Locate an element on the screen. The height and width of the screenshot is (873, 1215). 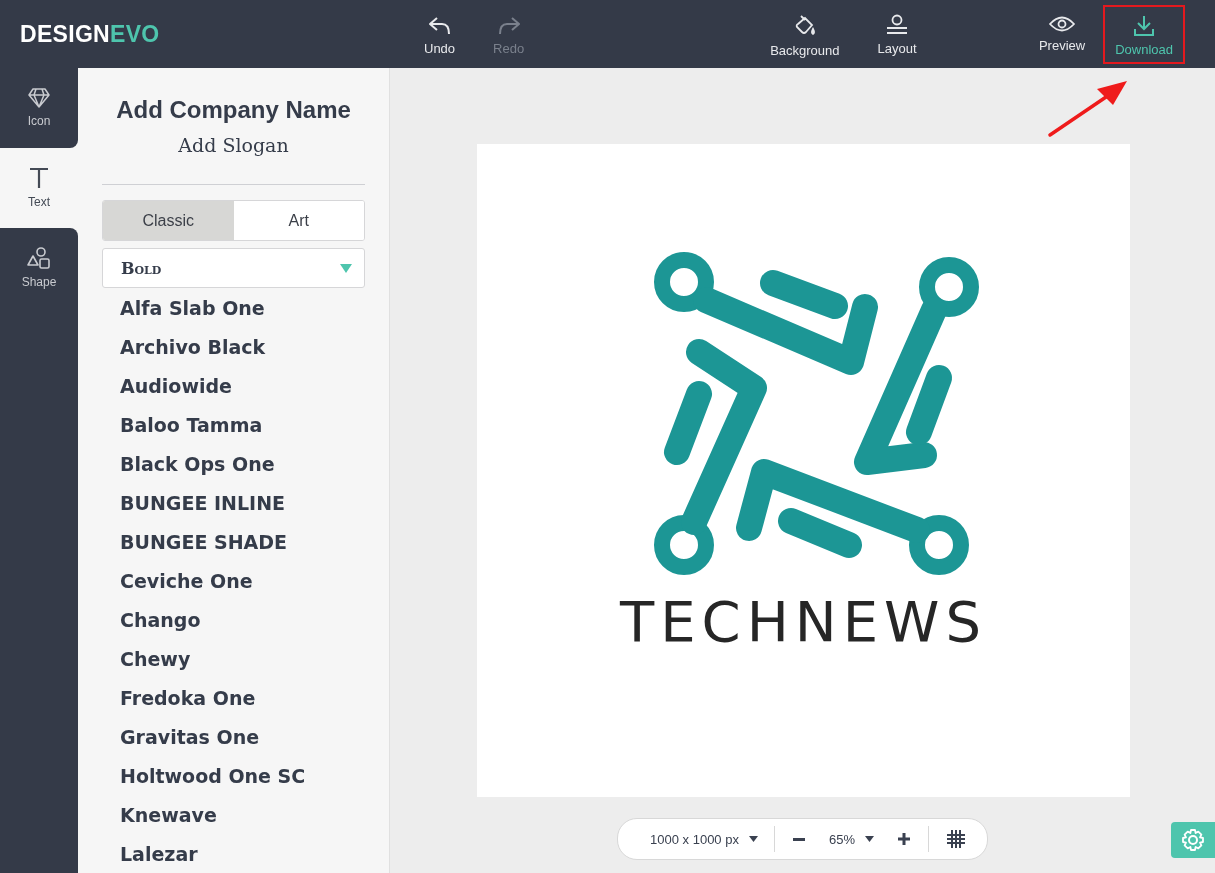
slogan-button: Add Slogan is located at coordinates (233, 145).